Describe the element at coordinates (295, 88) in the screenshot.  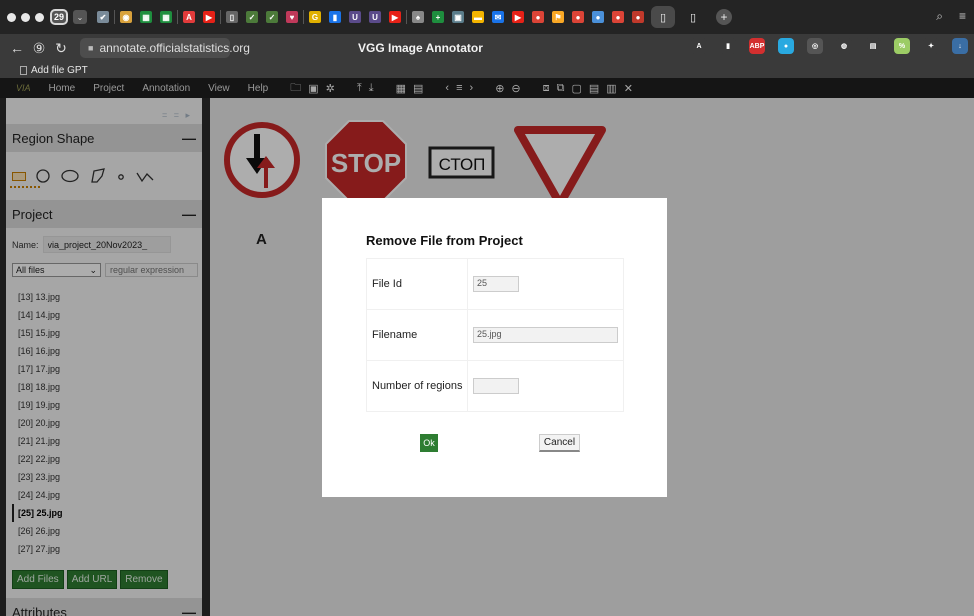
I see `folder-icon: 🗀` at that location.